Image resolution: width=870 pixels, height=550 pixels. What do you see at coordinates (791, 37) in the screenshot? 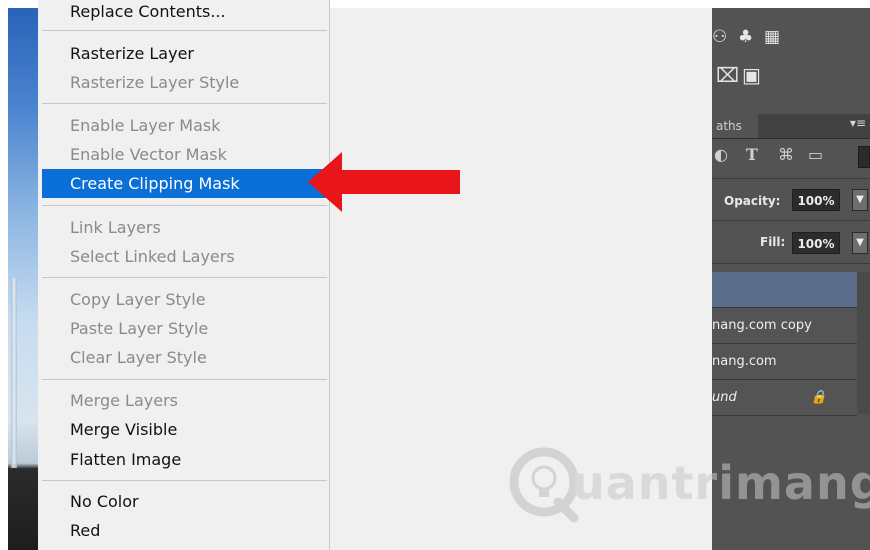
I see `panel-icon-row: ⚇ ♣ ▦` at bounding box center [791, 37].